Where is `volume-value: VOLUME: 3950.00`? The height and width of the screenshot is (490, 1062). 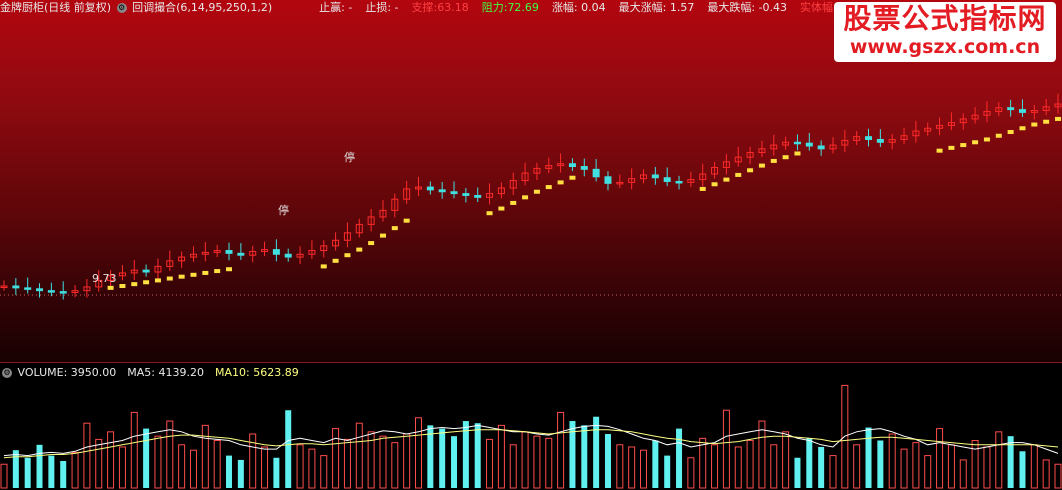 volume-value: VOLUME: 3950.00 is located at coordinates (67, 372).